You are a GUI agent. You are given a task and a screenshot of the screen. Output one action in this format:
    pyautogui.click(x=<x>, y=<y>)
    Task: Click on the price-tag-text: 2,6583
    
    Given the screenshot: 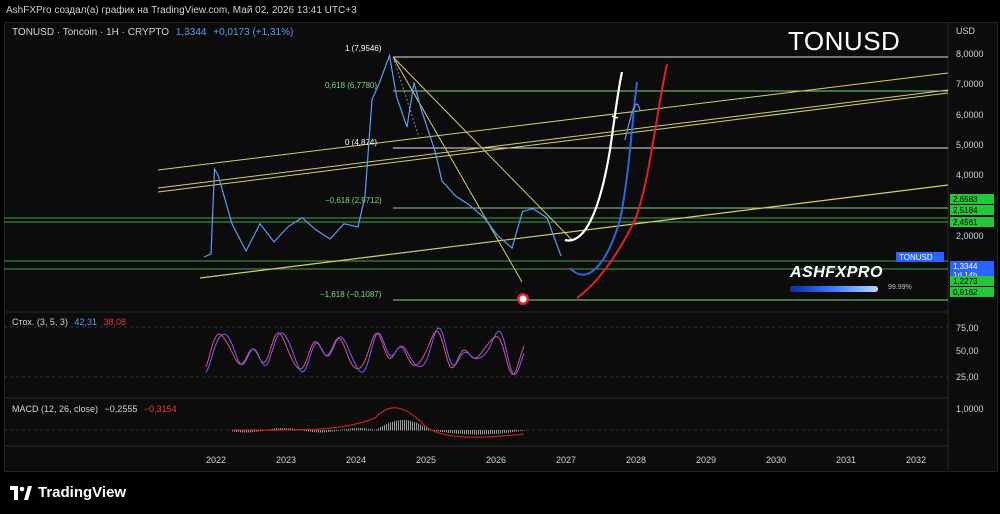 What is the action you would take?
    pyautogui.click(x=965, y=199)
    